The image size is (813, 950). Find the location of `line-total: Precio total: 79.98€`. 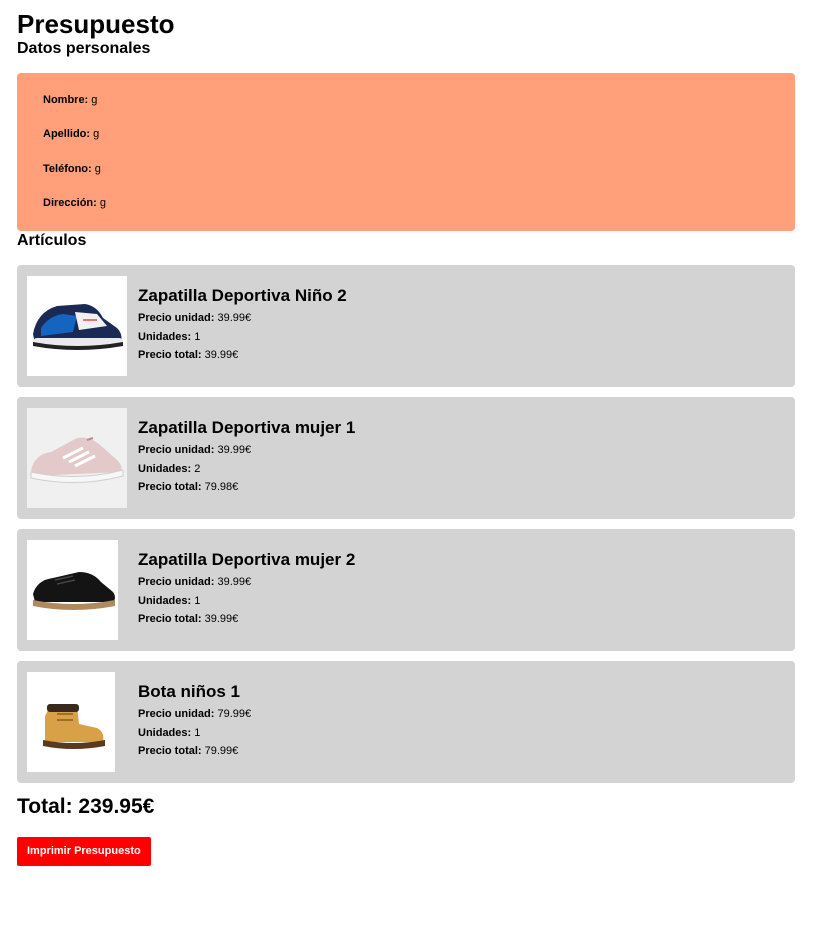

line-total: Precio total: 79.98€ is located at coordinates (246, 490).